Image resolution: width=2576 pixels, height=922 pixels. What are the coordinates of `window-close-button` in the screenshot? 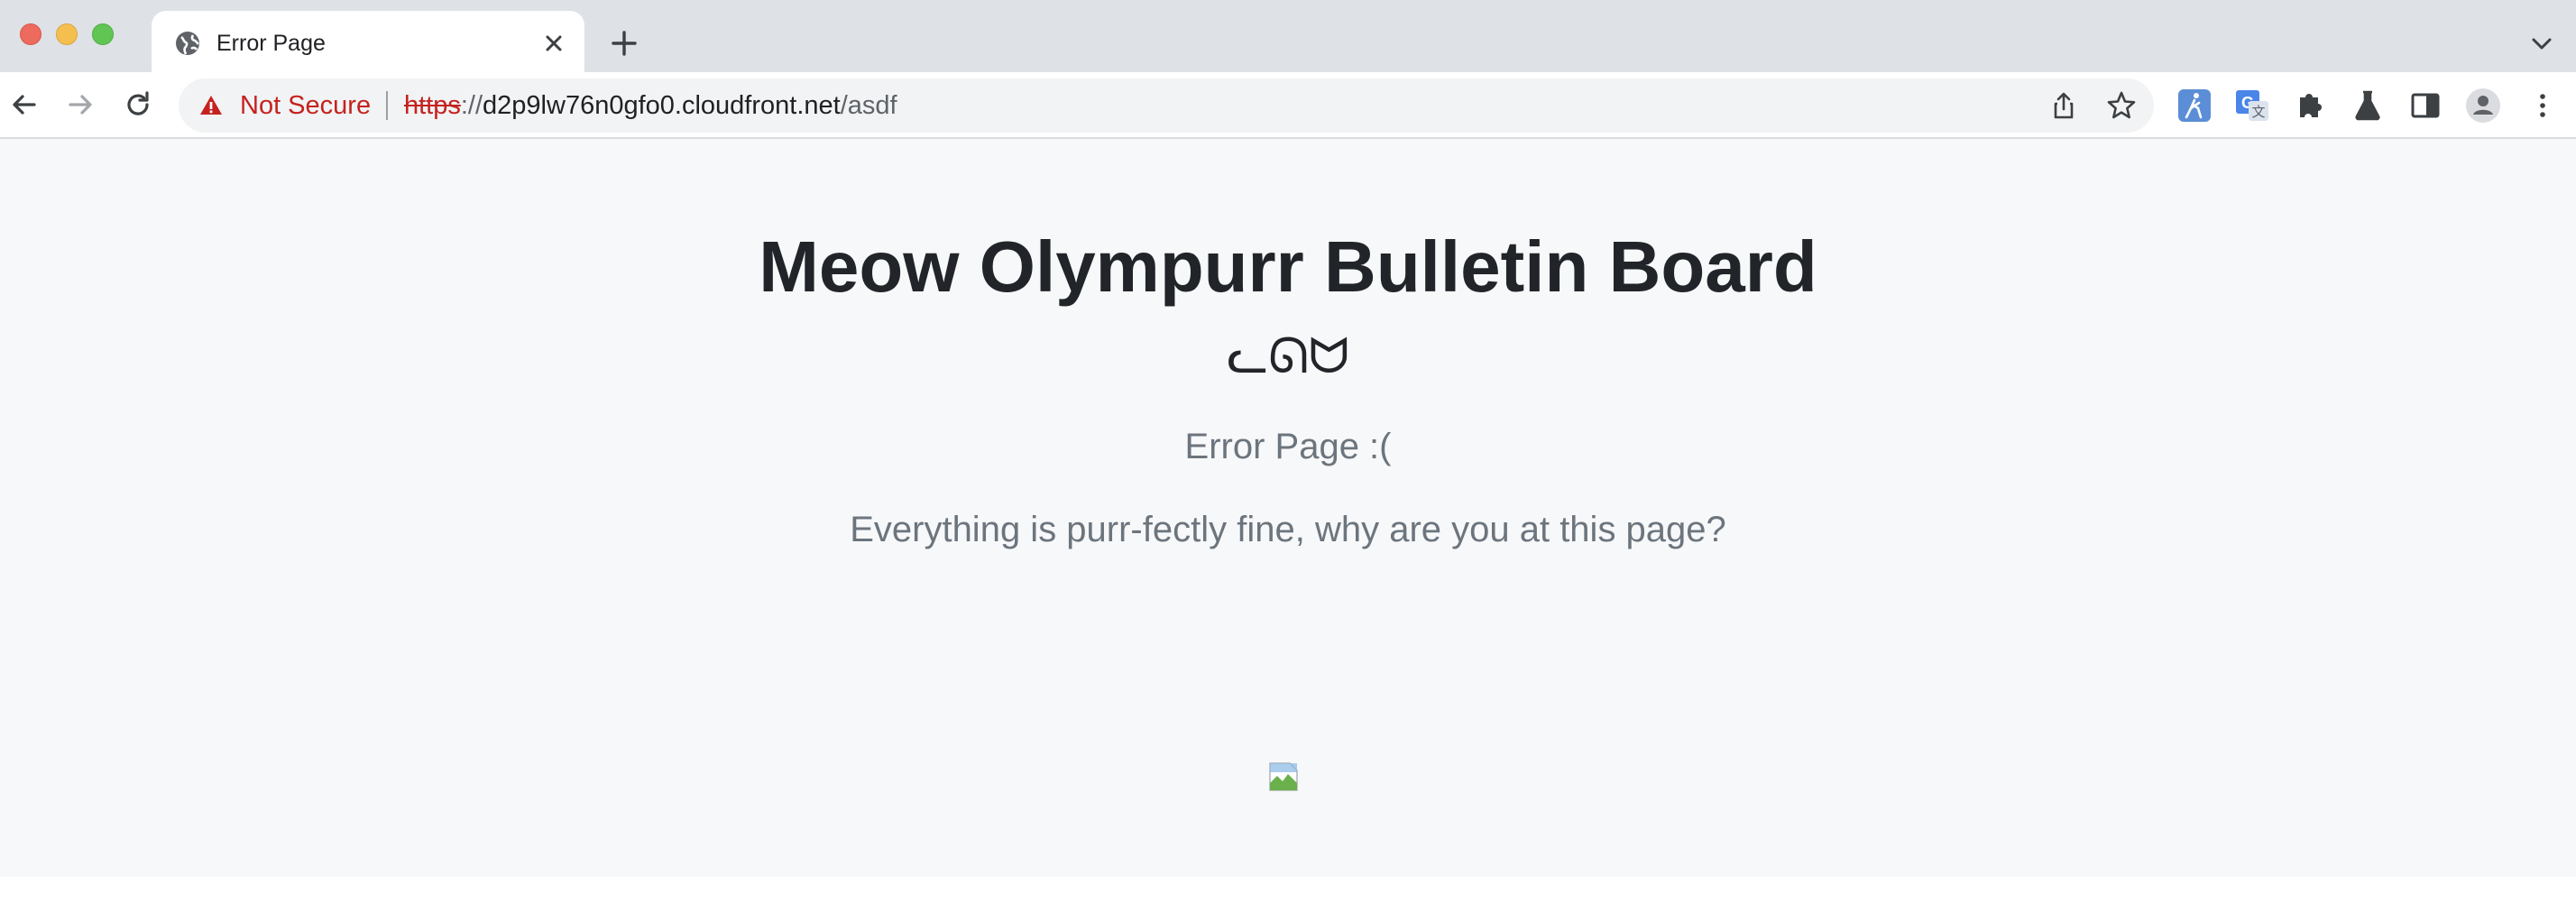 It's located at (31, 34).